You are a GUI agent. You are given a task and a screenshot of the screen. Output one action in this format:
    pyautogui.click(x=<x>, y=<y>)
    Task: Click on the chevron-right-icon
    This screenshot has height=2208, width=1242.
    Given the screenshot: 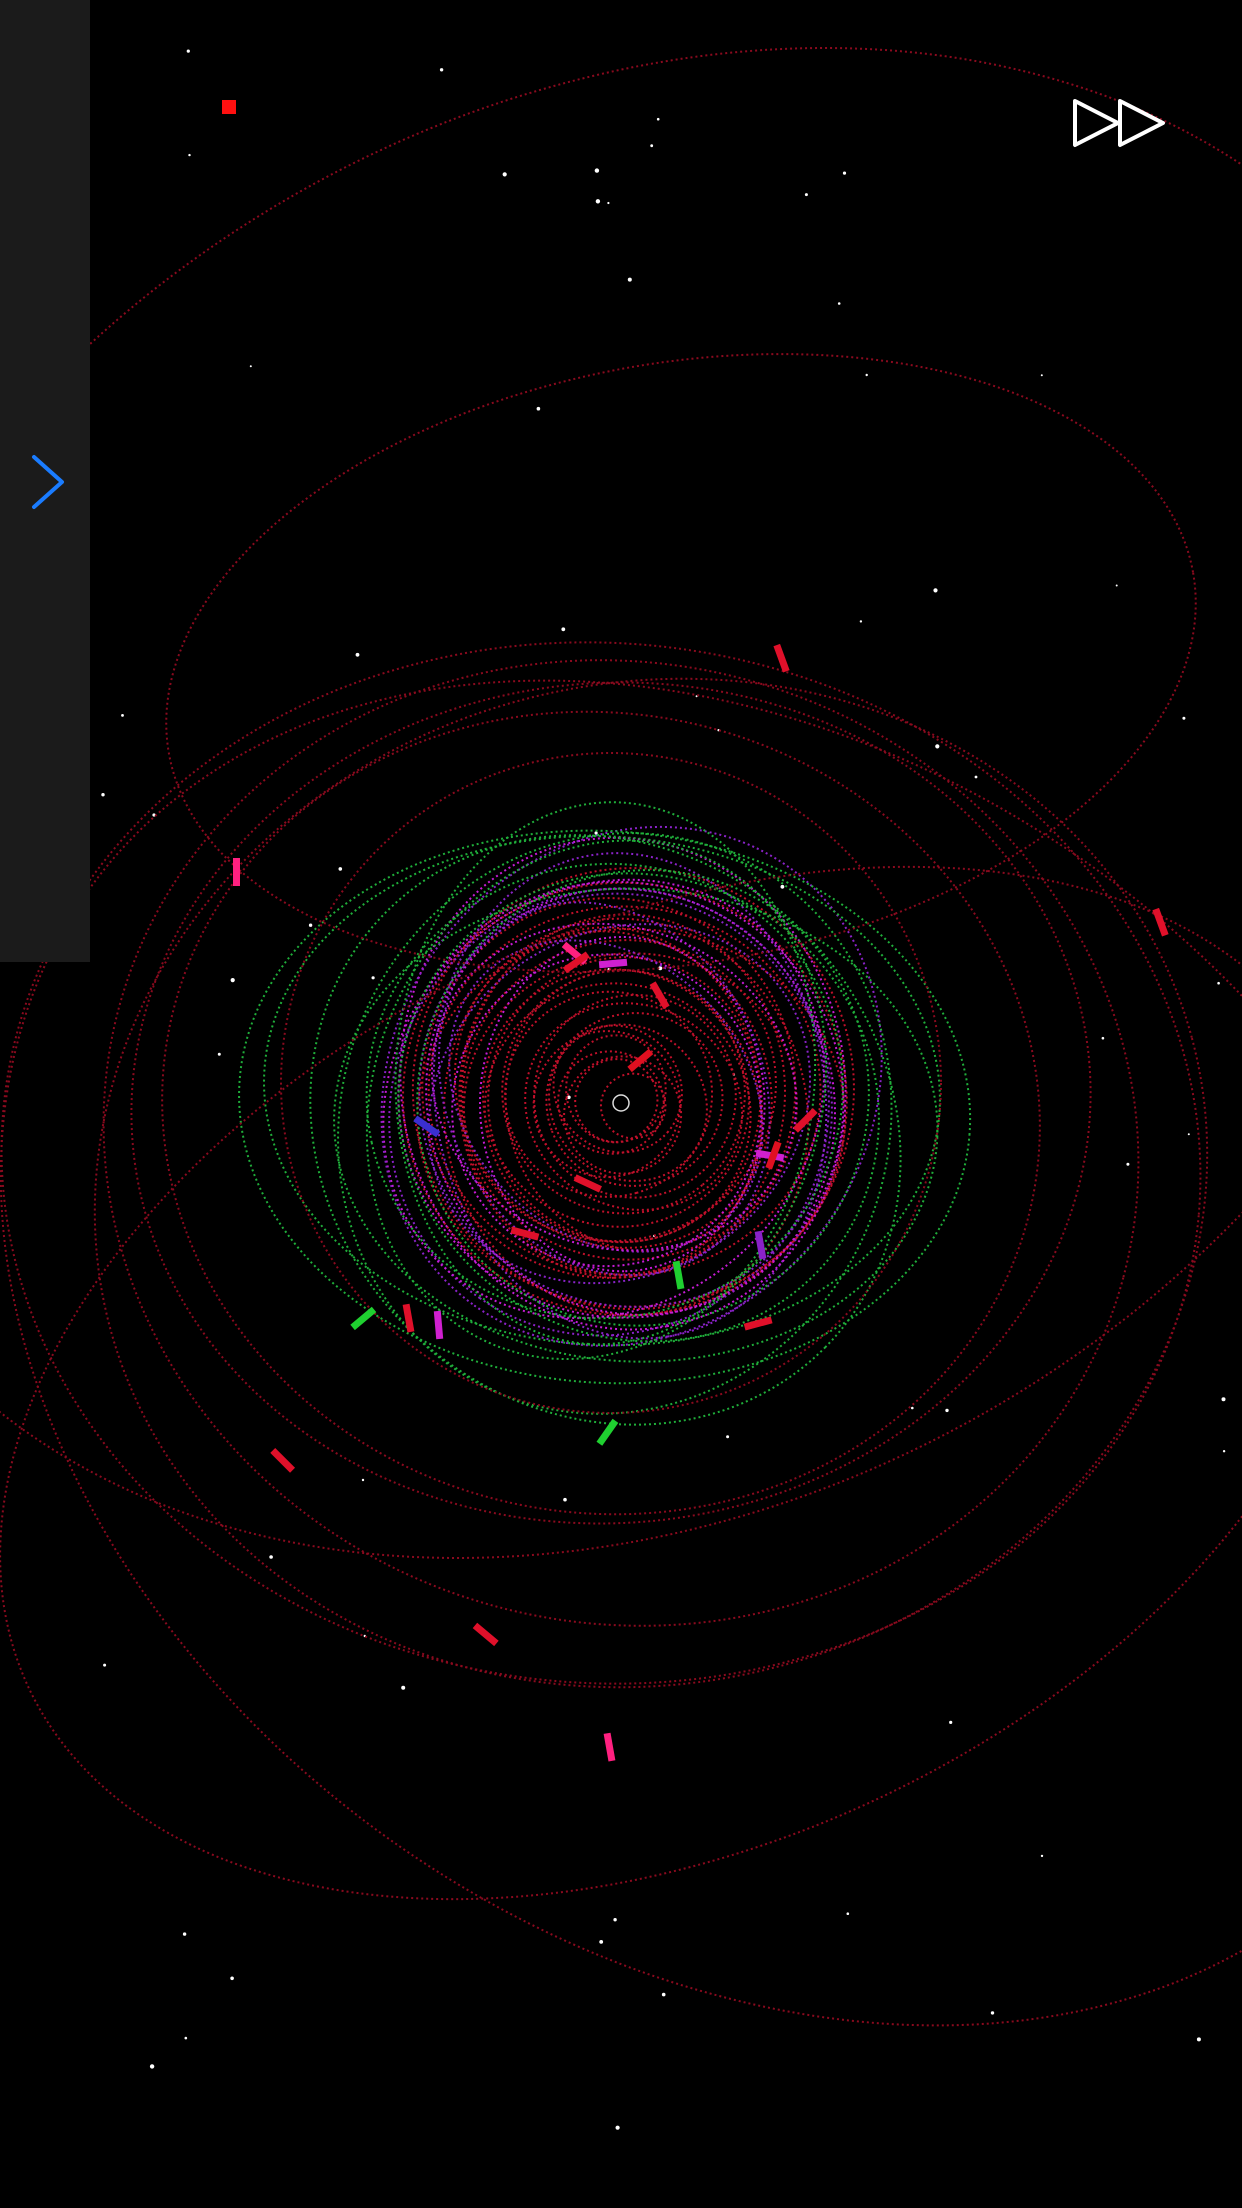 What is the action you would take?
    pyautogui.click(x=48, y=482)
    